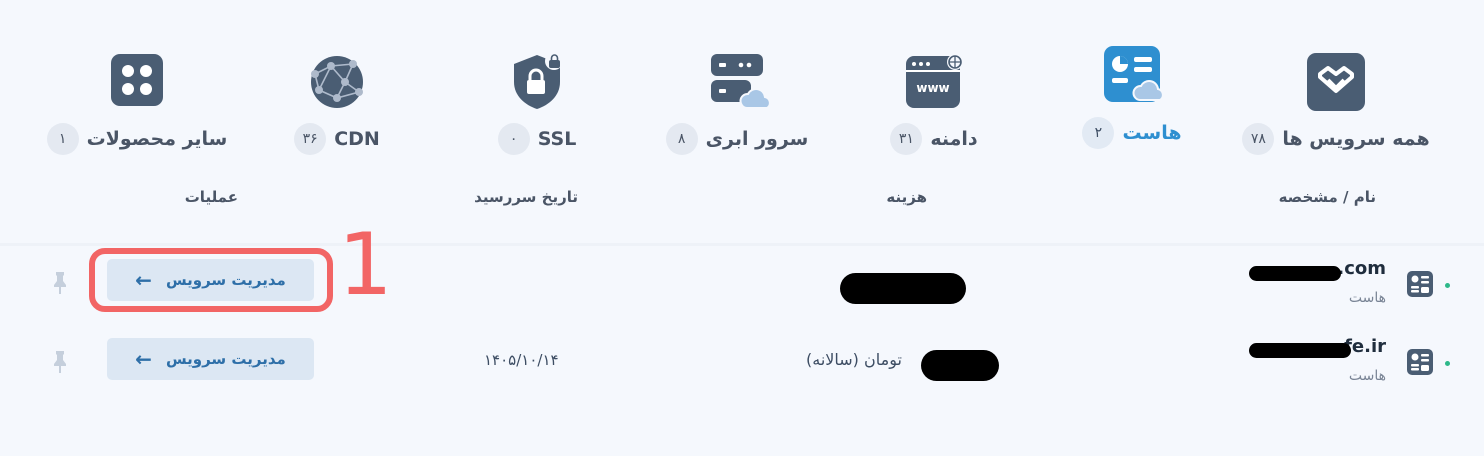 The width and height of the screenshot is (1484, 456). I want to click on redacted-price, so click(903, 288).